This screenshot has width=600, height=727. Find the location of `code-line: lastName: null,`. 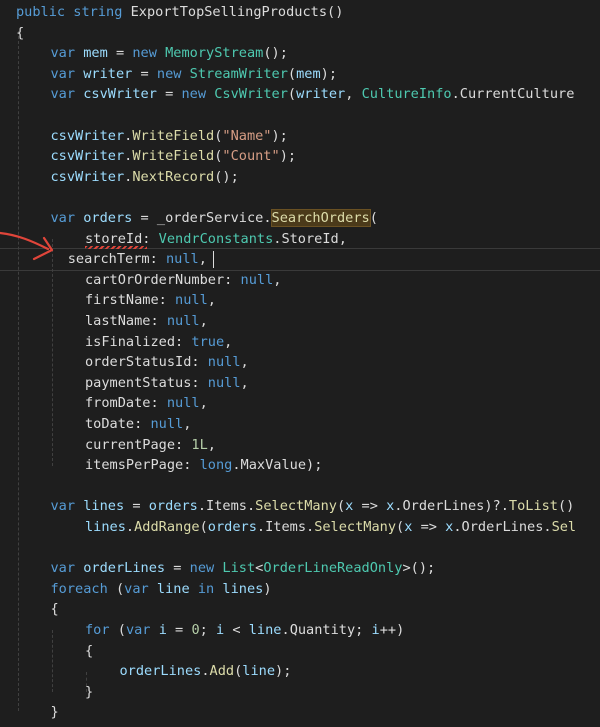

code-line: lastName: null, is located at coordinates (146, 321).